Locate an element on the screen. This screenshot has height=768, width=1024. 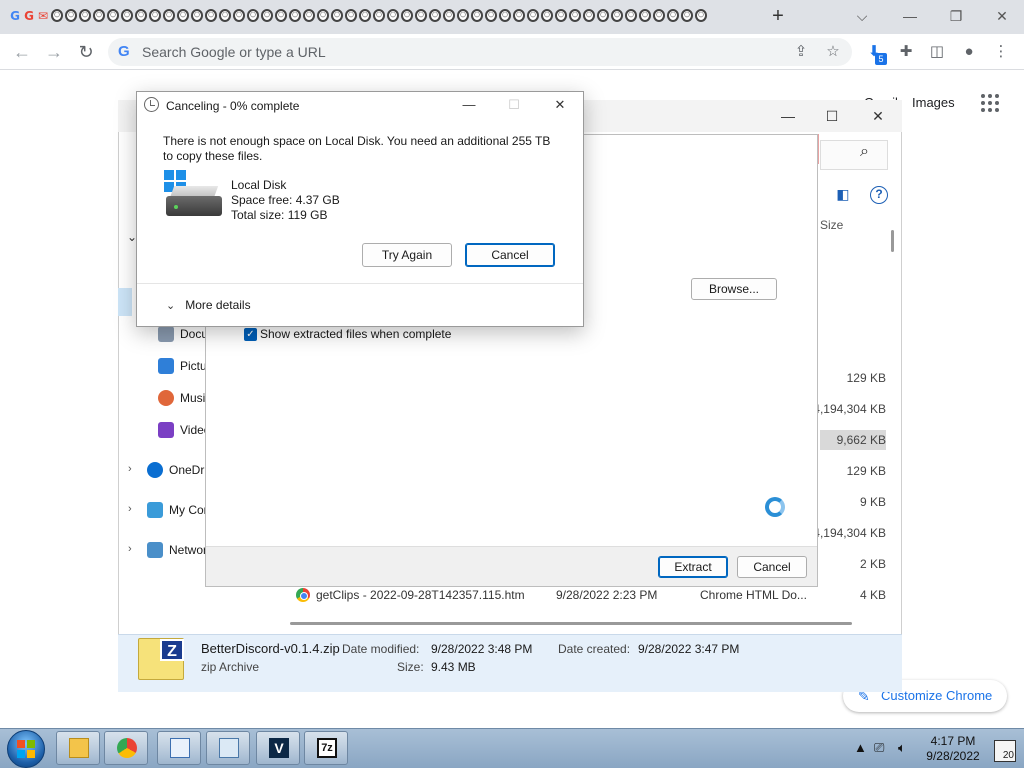
tab-favicons: G G ✉ is located at coordinates (358, 17).